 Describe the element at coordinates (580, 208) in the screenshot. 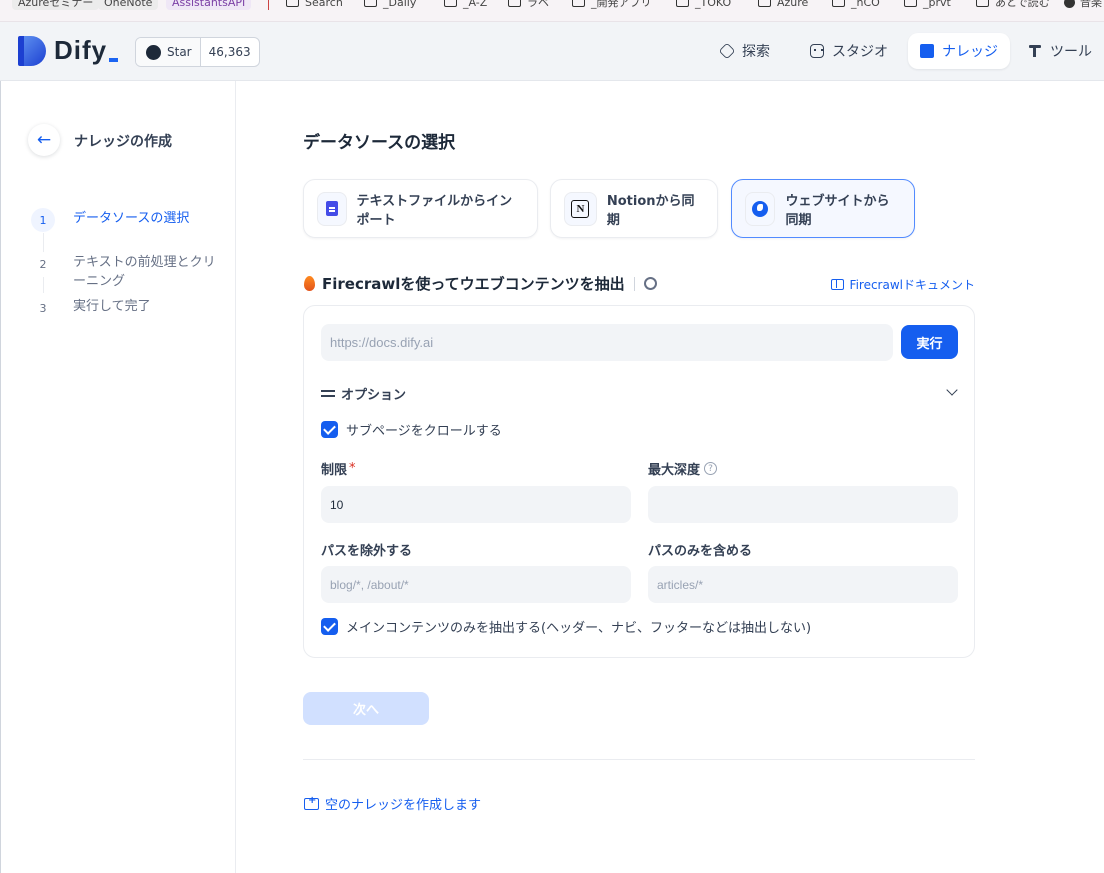

I see `notion-icon: N` at that location.